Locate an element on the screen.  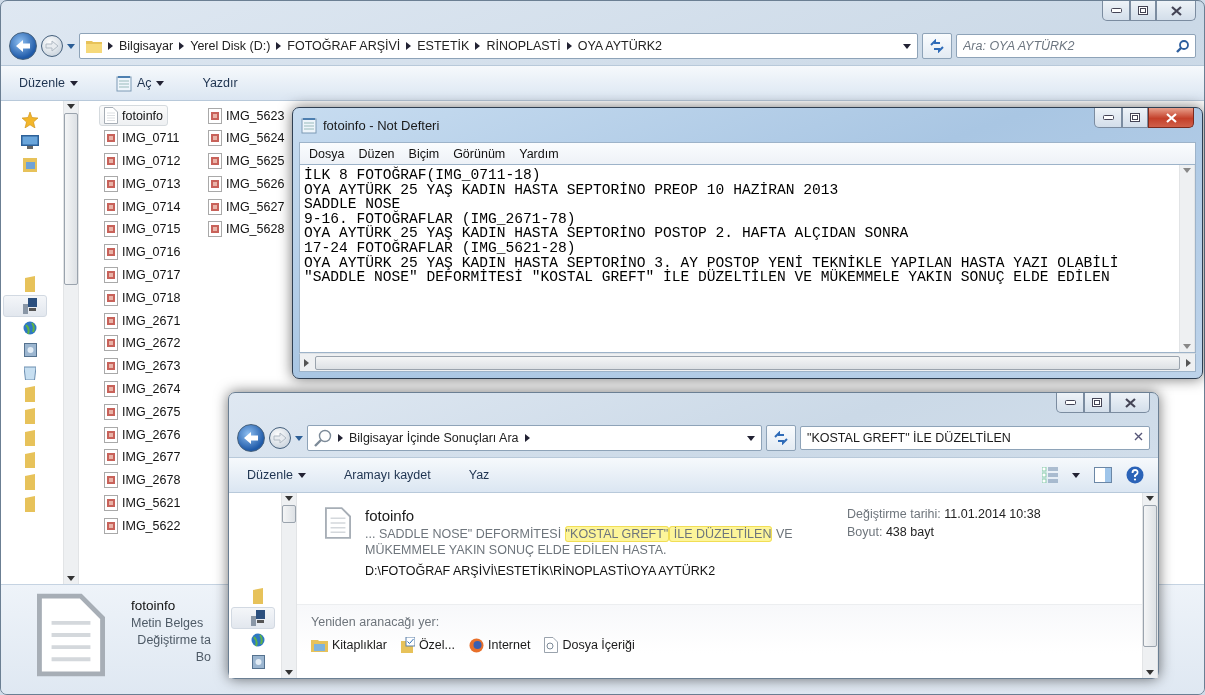
file-item: IMG_5626 is located at coordinates (246, 184).